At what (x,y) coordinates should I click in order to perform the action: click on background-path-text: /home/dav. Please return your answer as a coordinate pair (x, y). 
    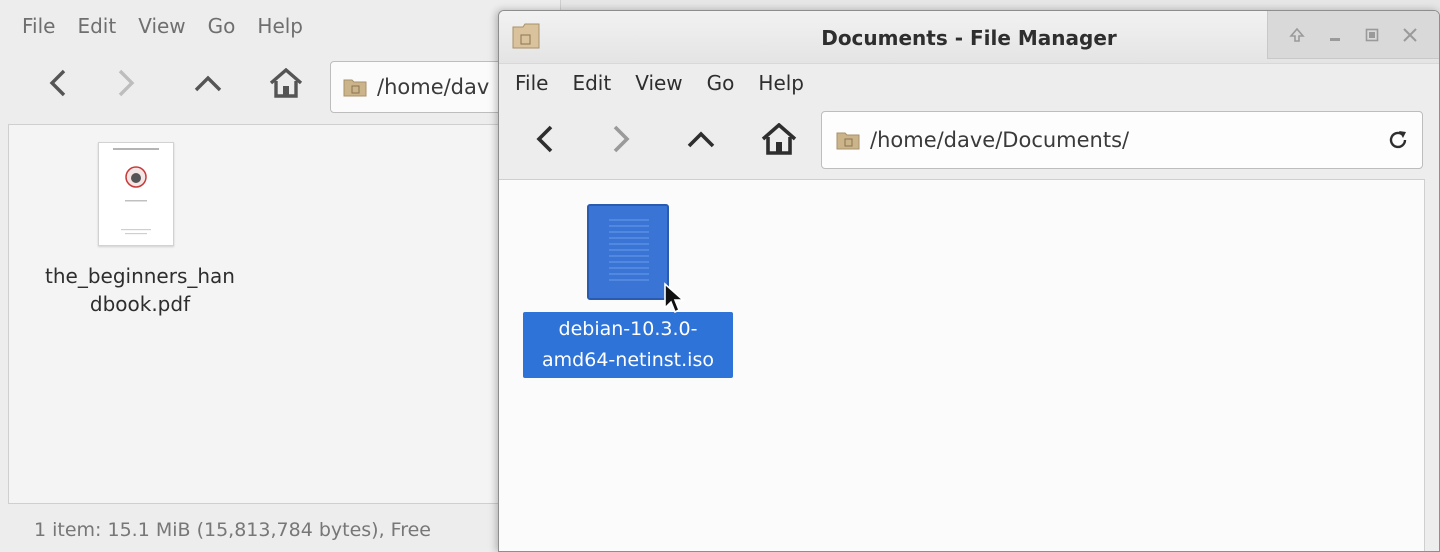
    Looking at the image, I should click on (433, 87).